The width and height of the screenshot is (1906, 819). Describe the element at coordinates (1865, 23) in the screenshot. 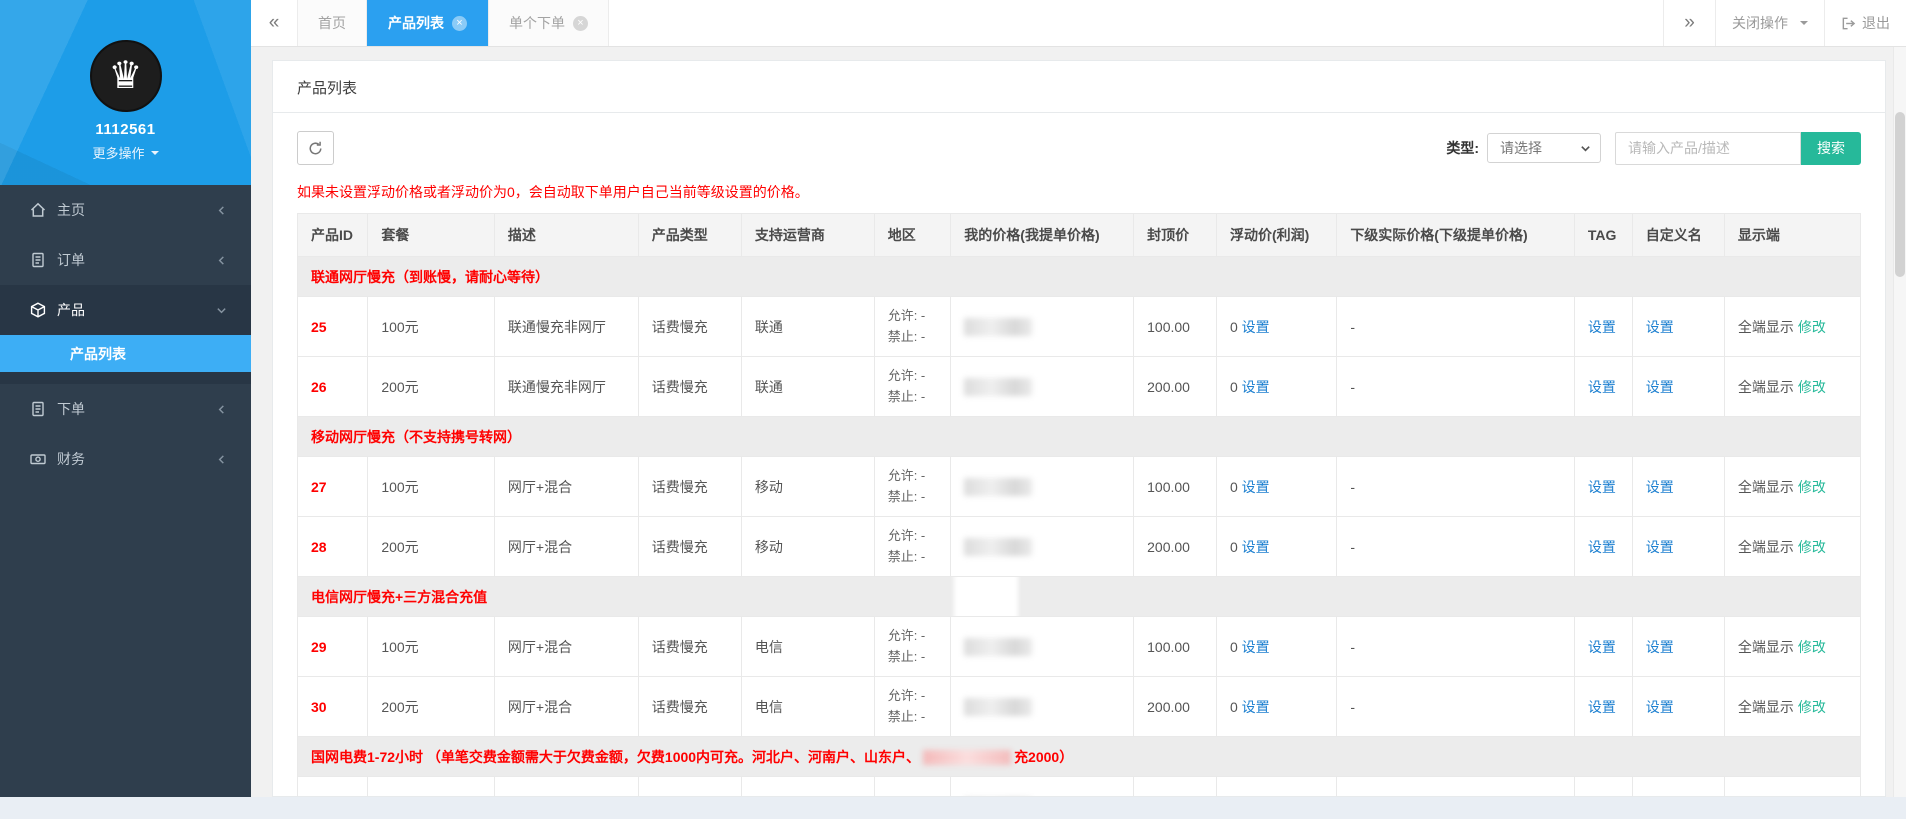

I see `logout-button: 退出` at that location.